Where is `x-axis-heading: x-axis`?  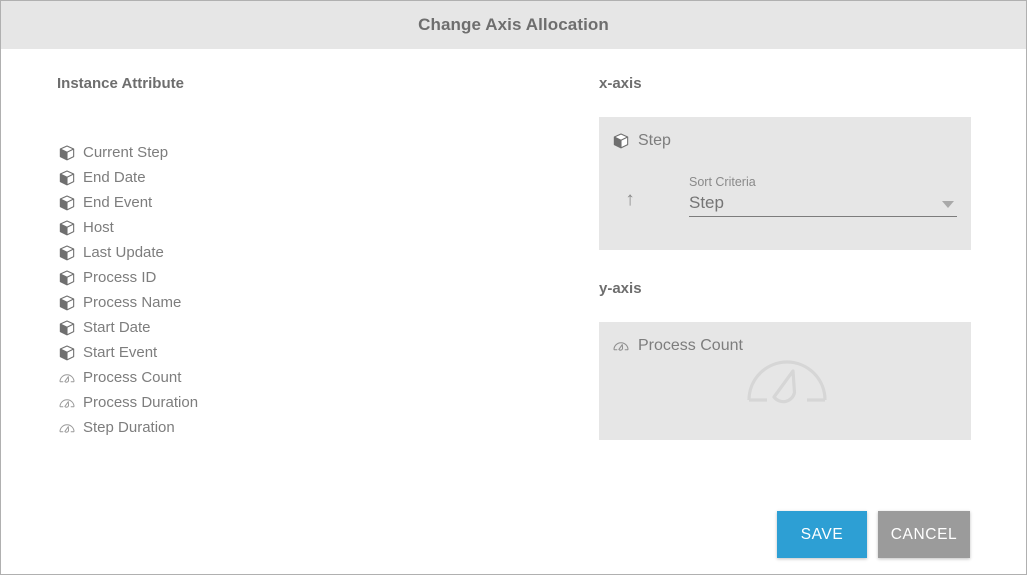 x-axis-heading: x-axis is located at coordinates (620, 83).